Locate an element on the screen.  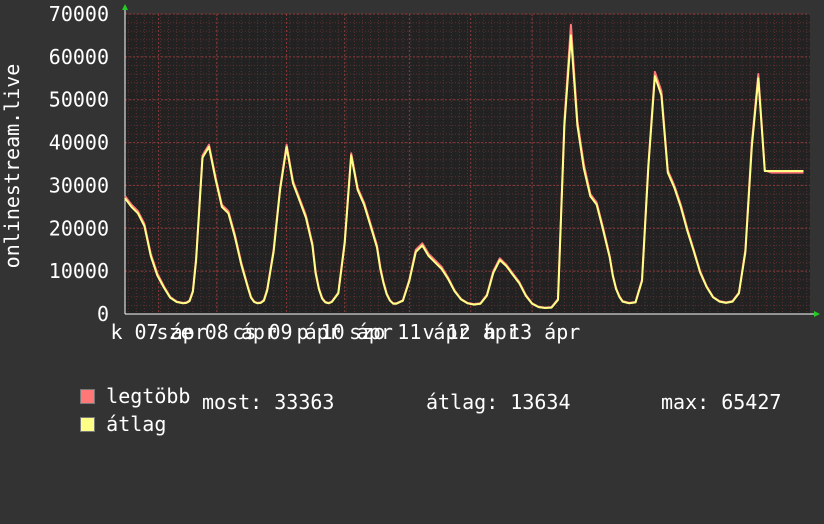
y-tick-label: 40000 is located at coordinates (79, 143).